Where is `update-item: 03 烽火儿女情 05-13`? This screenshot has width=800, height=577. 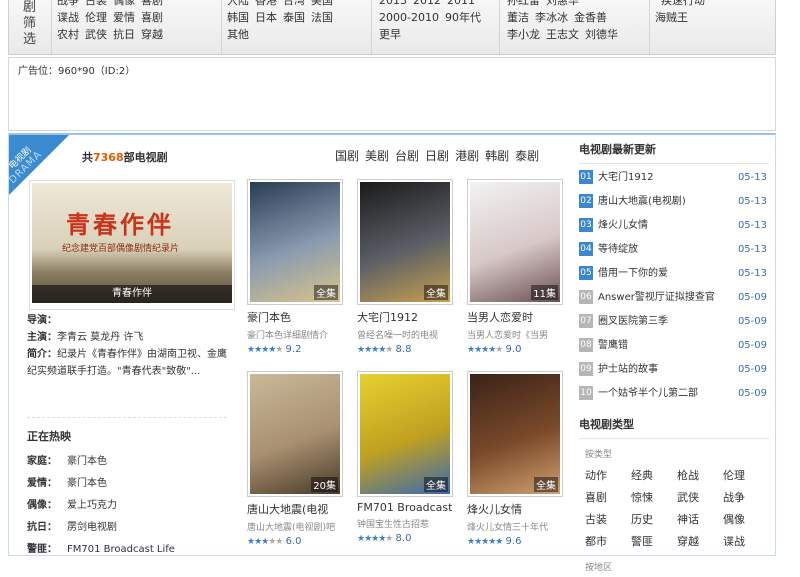 update-item: 03 烽火儿女情 05-13 is located at coordinates (674, 226).